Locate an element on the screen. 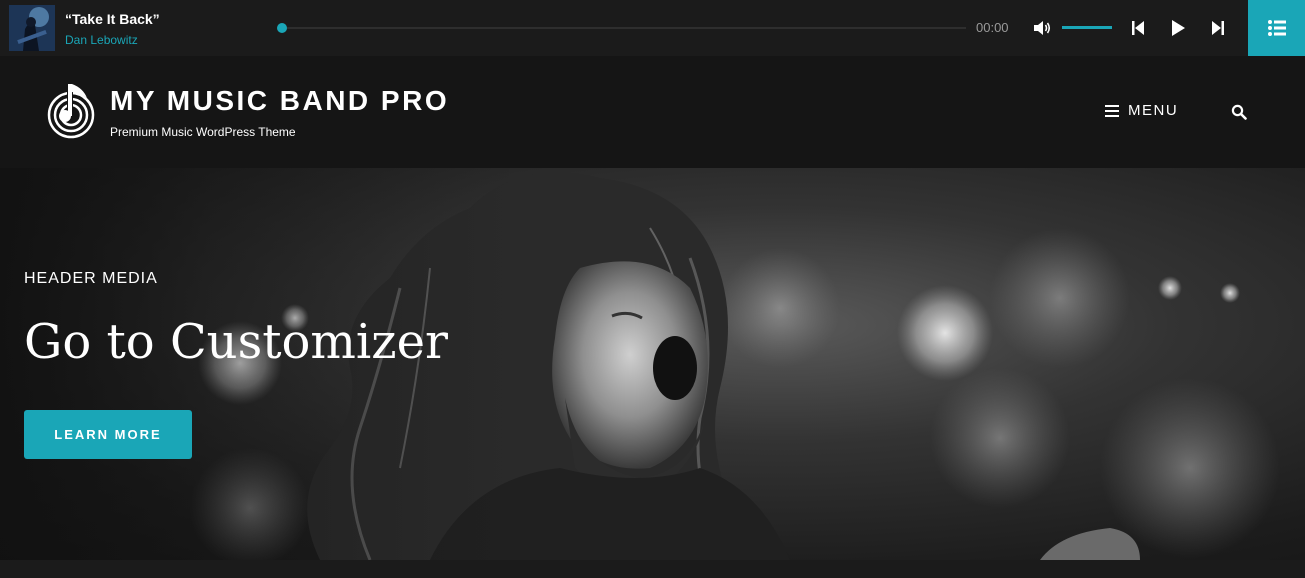 This screenshot has height=578, width=1305. music-note-logo-icon is located at coordinates (72, 111).